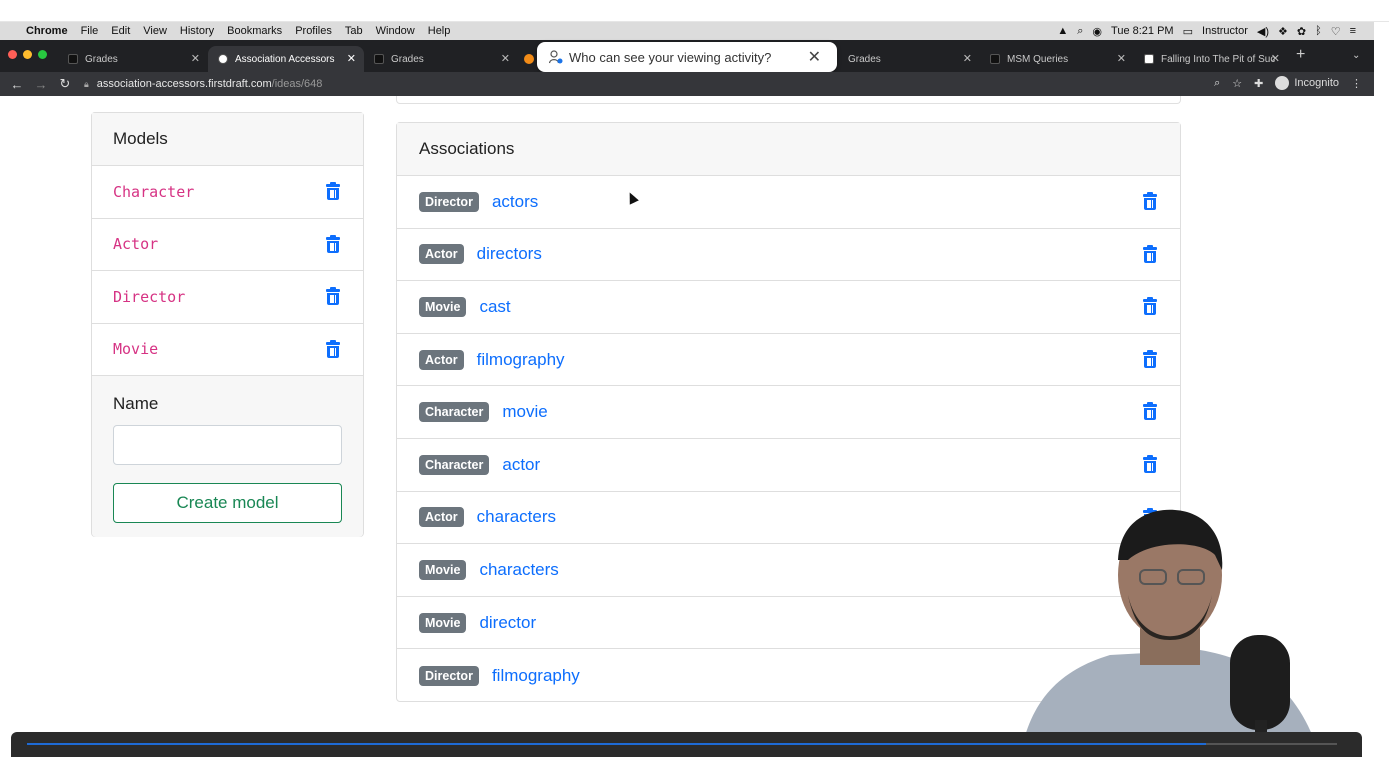 This screenshot has height=757, width=1389. Describe the element at coordinates (1170, 633) in the screenshot. I see `webcam-overlay` at that location.